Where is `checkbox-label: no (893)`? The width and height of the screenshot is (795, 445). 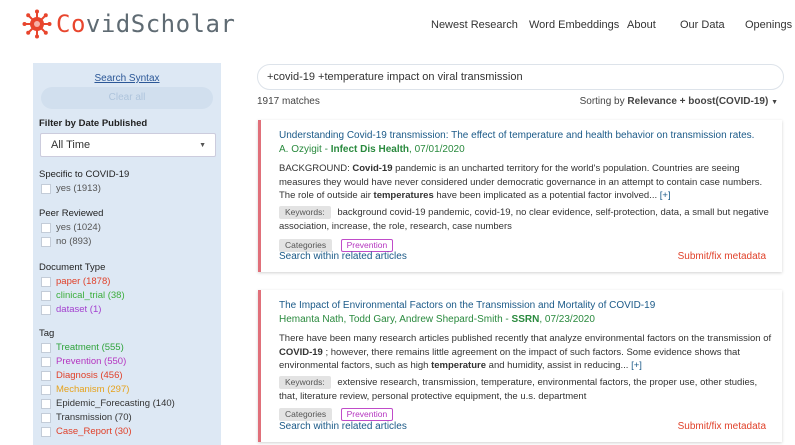 checkbox-label: no (893) is located at coordinates (74, 241).